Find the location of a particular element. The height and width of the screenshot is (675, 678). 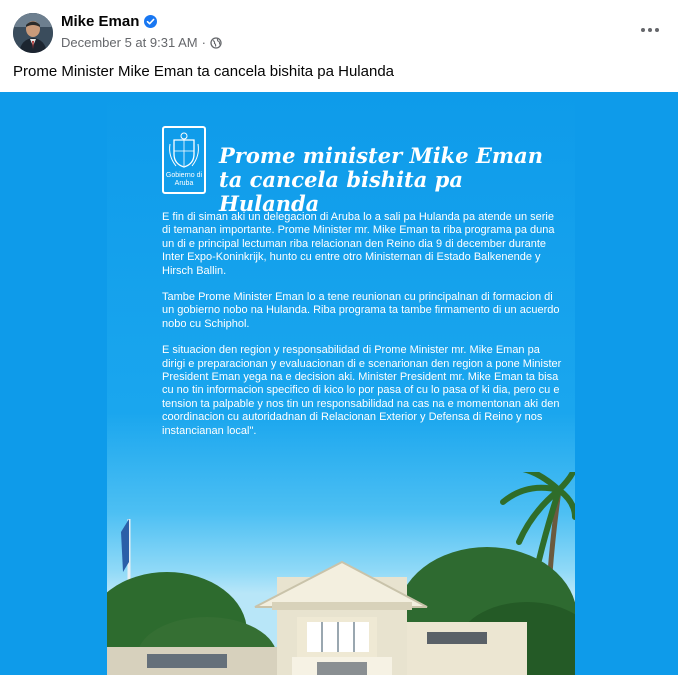

post-header: Mike Eman December 5 at 9:31 AM · is located at coordinates (339, 29).